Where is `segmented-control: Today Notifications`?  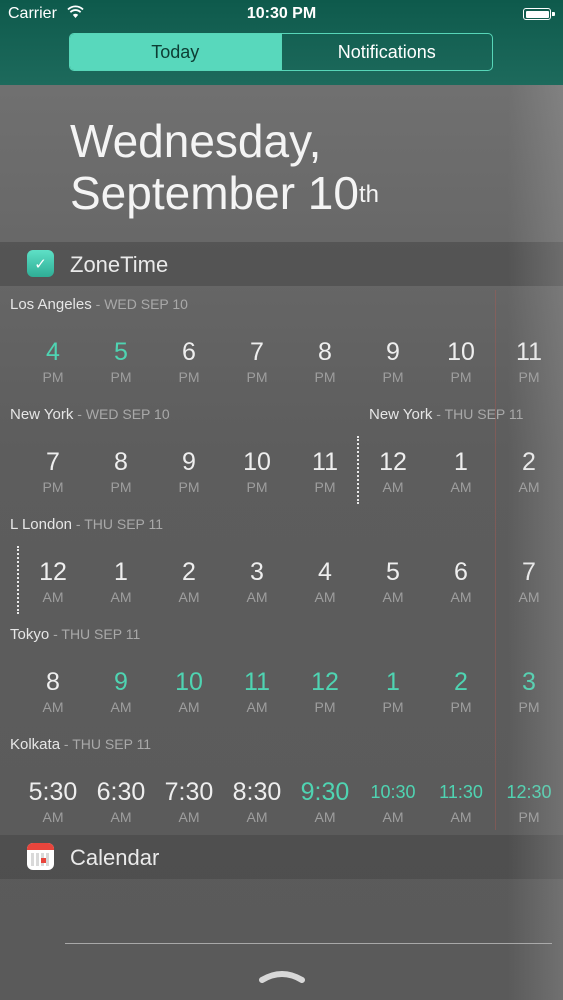
segmented-control: Today Notifications is located at coordinates (281, 52).